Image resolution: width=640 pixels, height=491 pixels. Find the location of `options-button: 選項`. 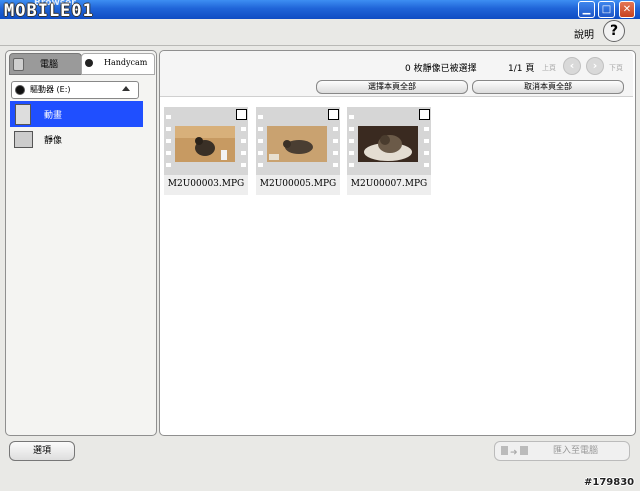

options-button: 選項 is located at coordinates (42, 451).